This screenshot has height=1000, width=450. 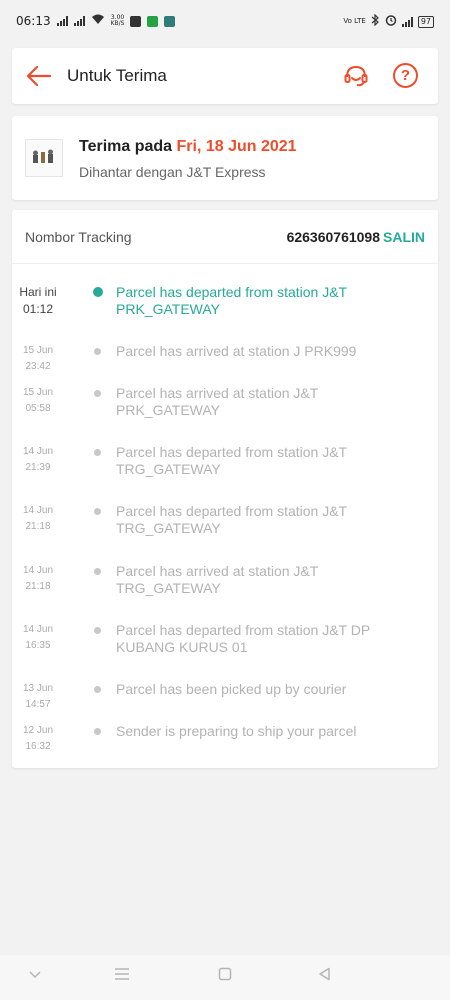 I want to click on nav-back-icon, so click(x=325, y=976).